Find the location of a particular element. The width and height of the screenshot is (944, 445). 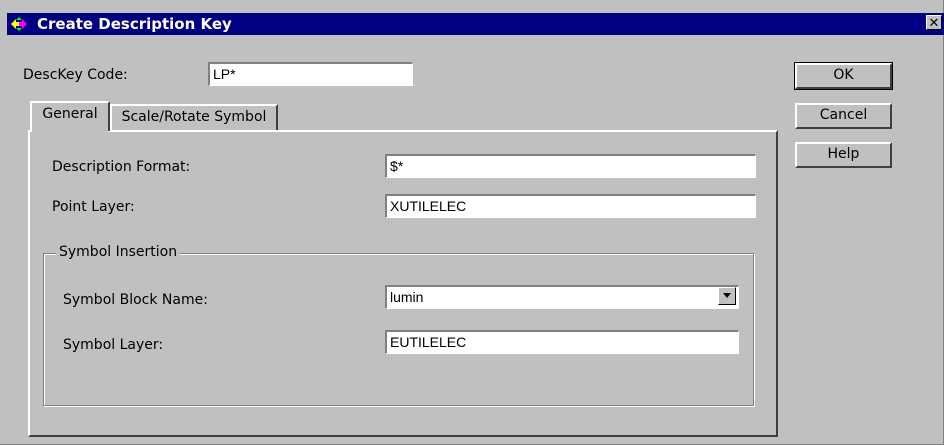

symbol-layer-label: Symbol Layer: is located at coordinates (113, 345).